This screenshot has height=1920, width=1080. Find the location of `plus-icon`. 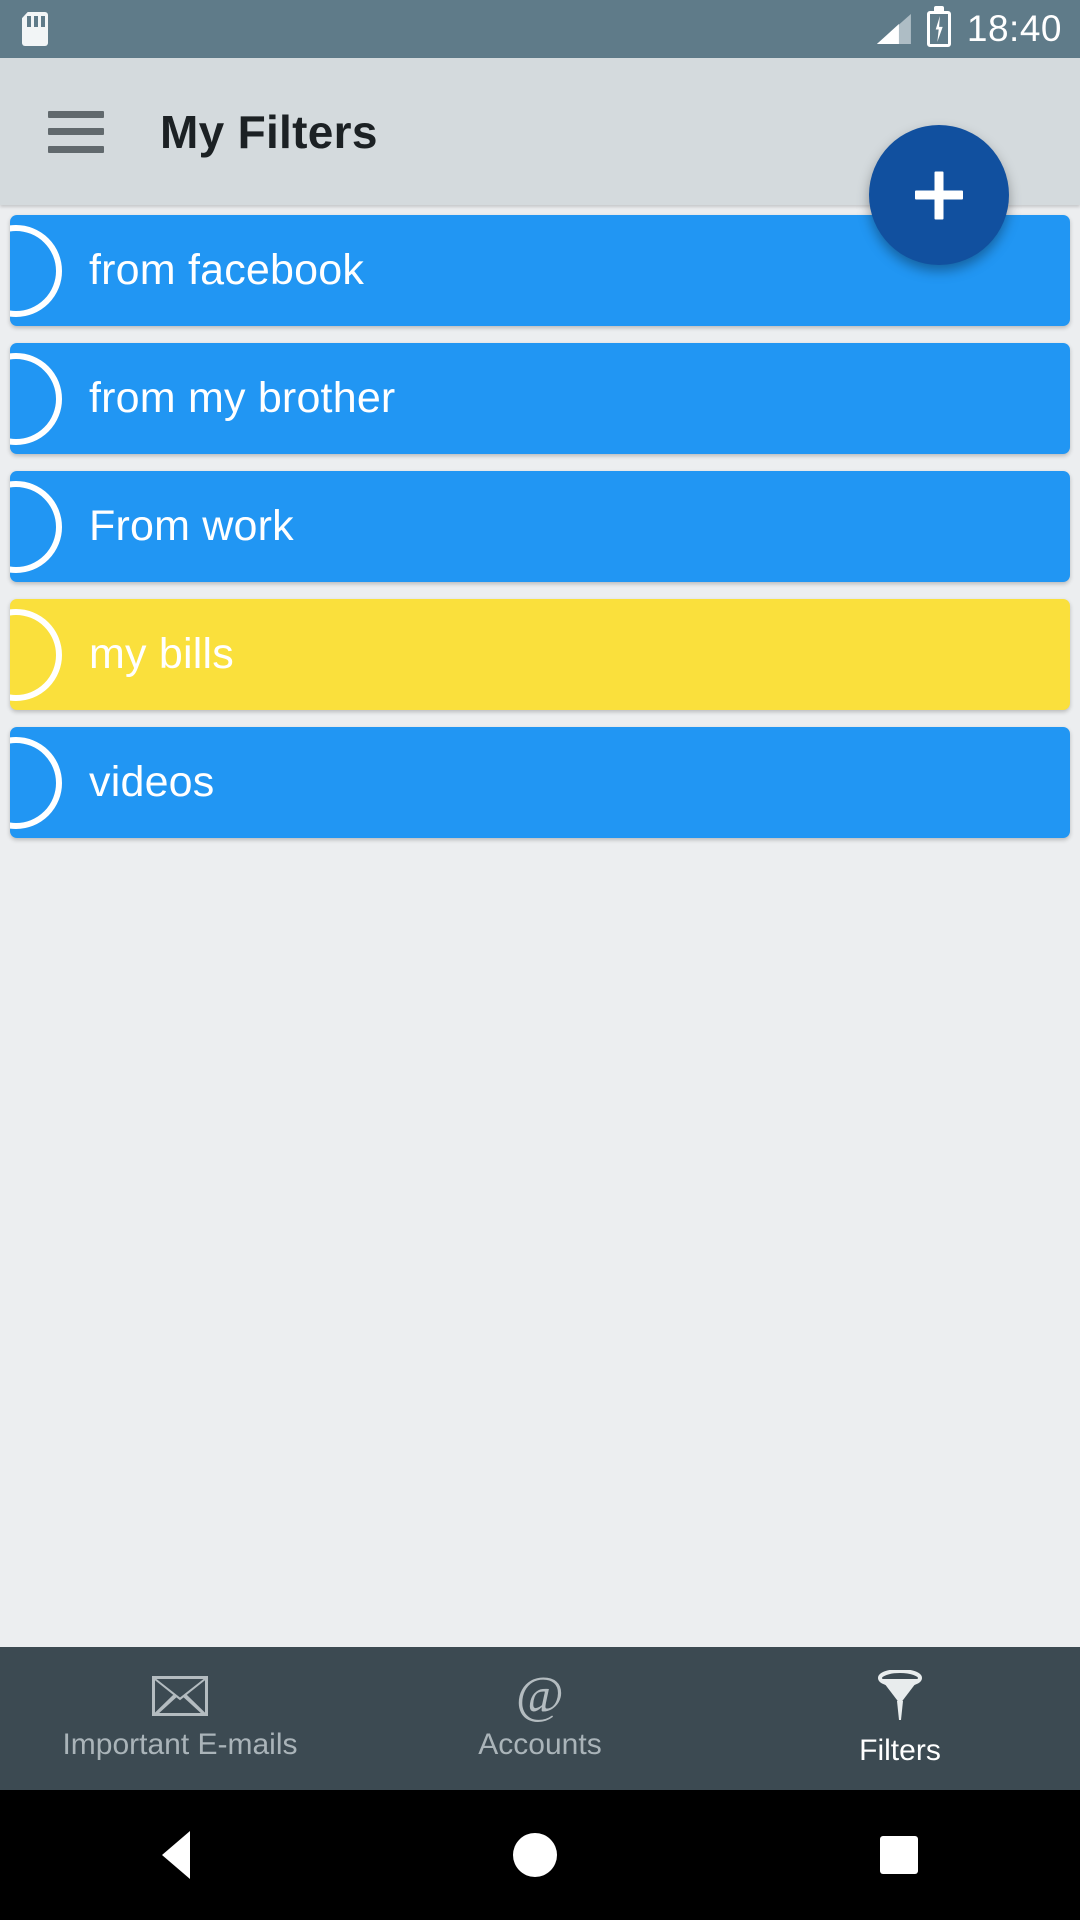

plus-icon is located at coordinates (939, 195).